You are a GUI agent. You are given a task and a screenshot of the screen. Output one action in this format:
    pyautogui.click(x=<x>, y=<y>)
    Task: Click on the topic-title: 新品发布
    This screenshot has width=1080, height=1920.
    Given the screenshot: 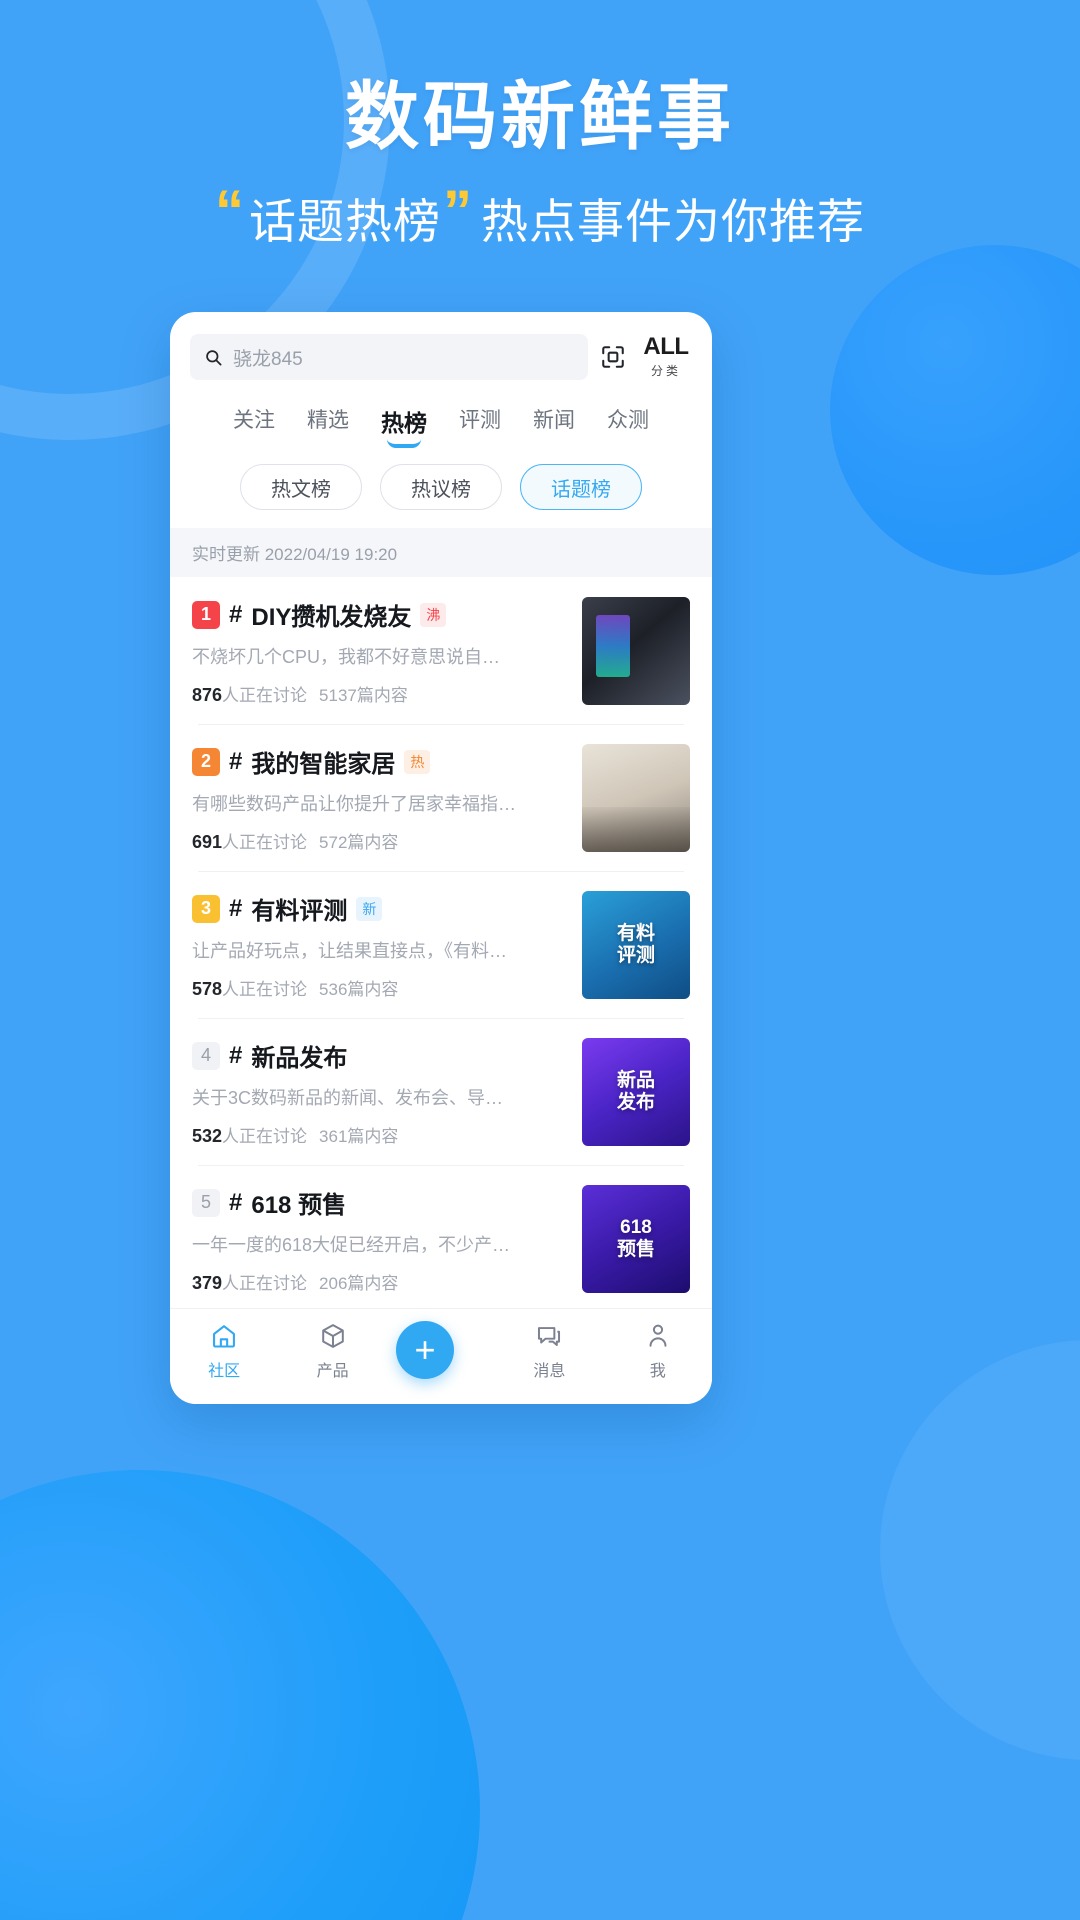 What is the action you would take?
    pyautogui.click(x=299, y=1058)
    